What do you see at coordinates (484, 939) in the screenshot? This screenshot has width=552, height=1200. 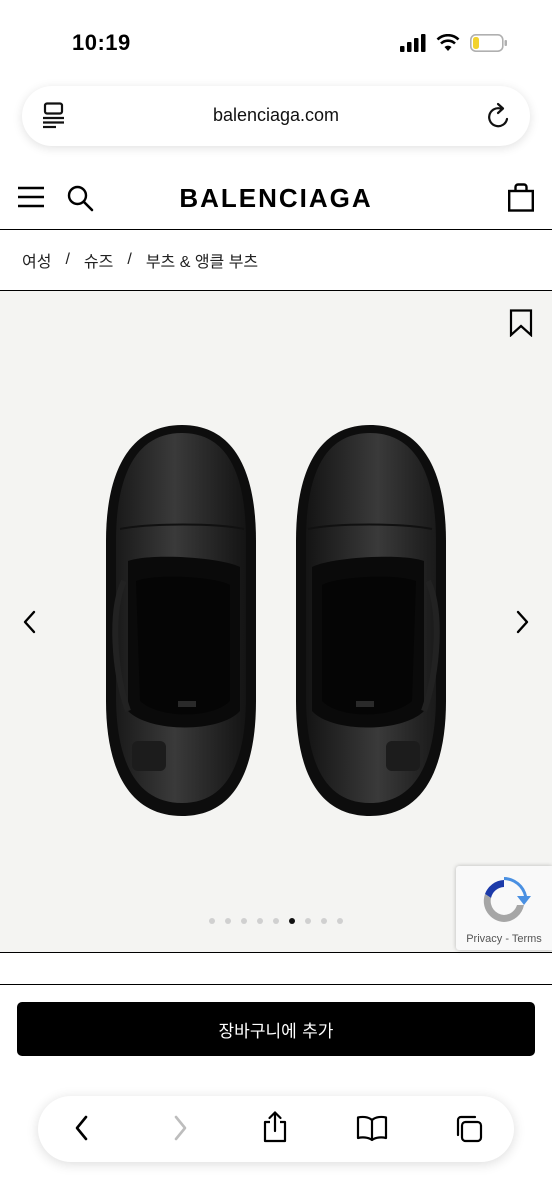 I see `recaptcha-privacy-link: Privacy` at bounding box center [484, 939].